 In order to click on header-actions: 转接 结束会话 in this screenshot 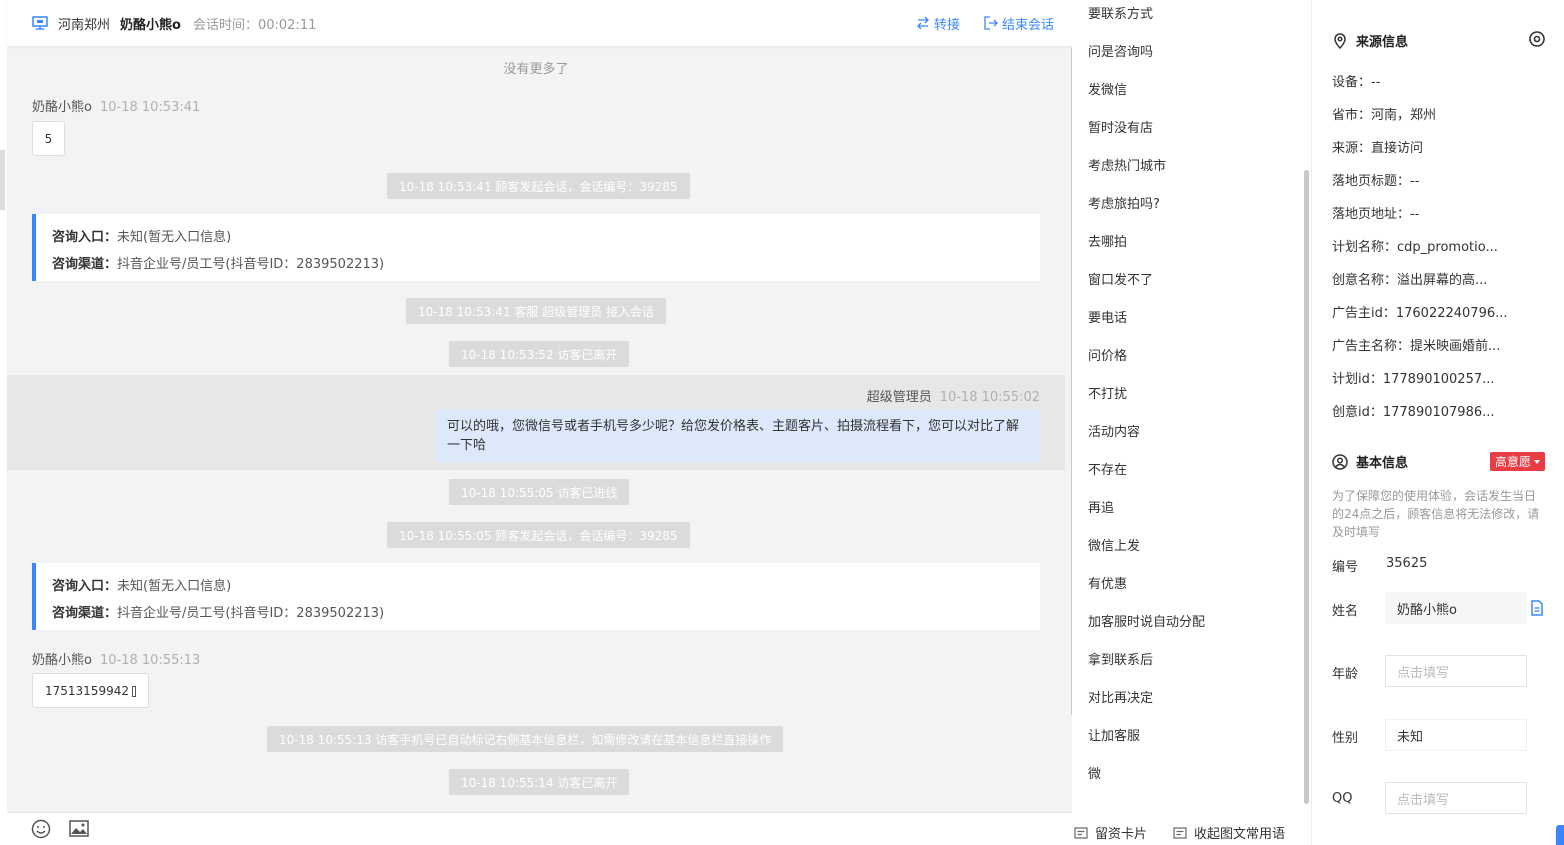, I will do `click(985, 23)`.